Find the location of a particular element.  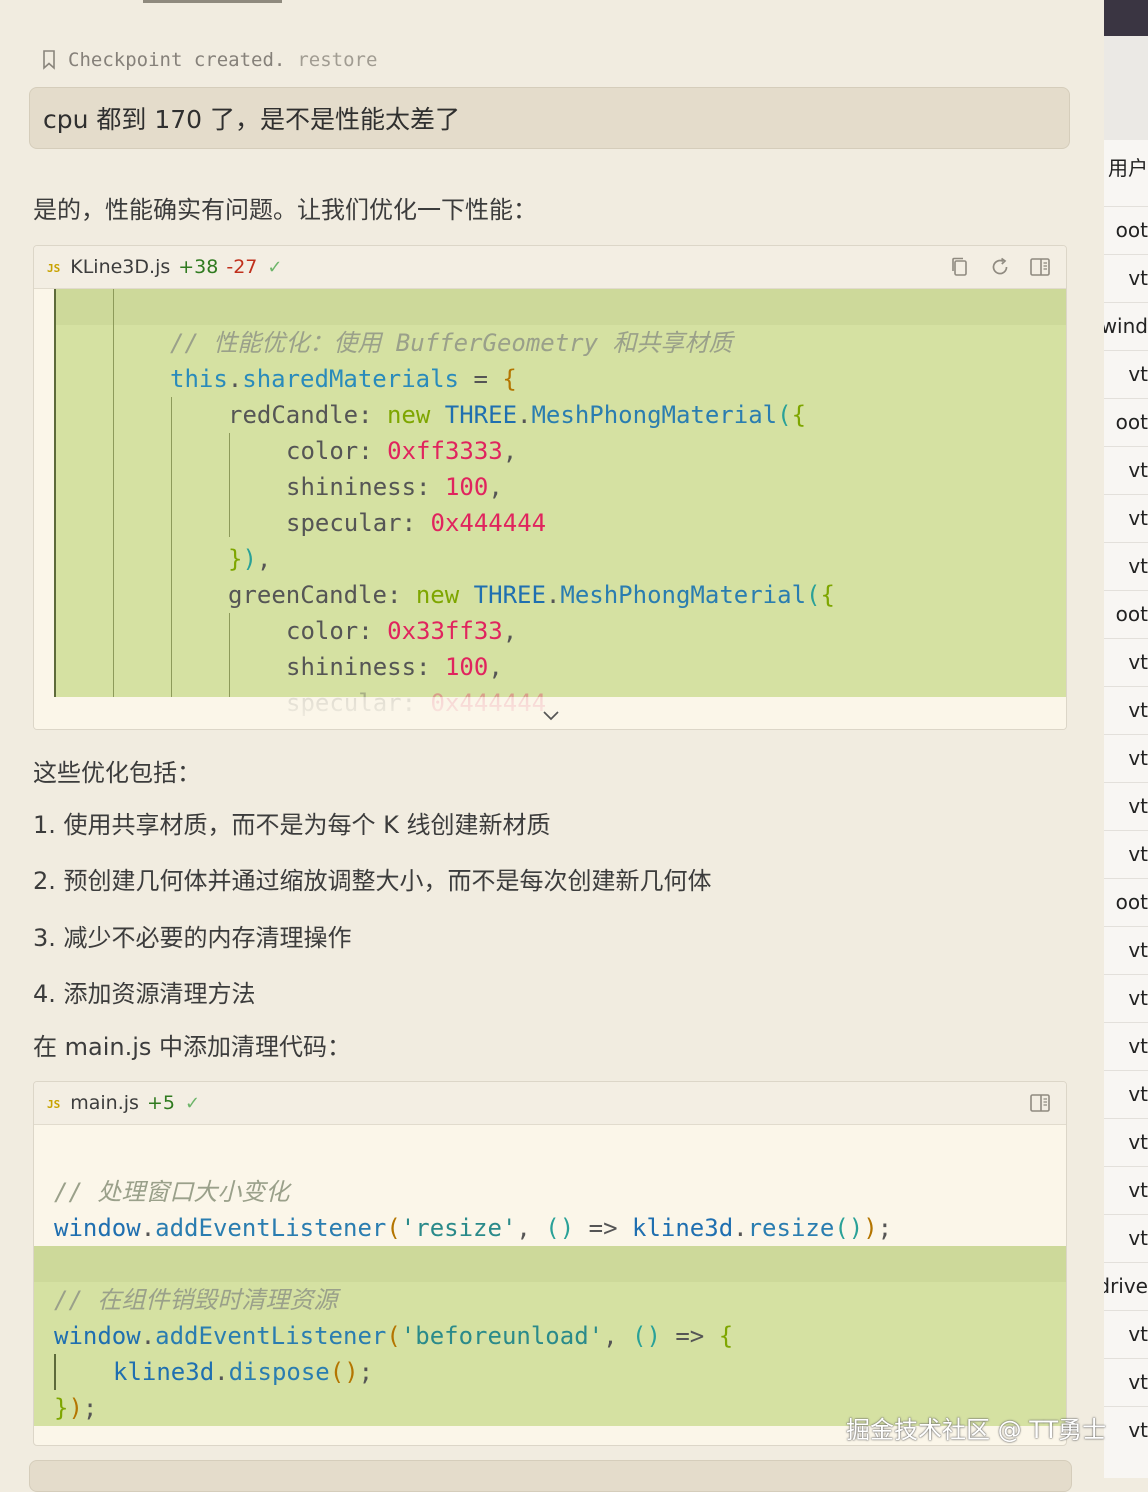

checkpoint-row: Checkpoint created. restore is located at coordinates (209, 60).